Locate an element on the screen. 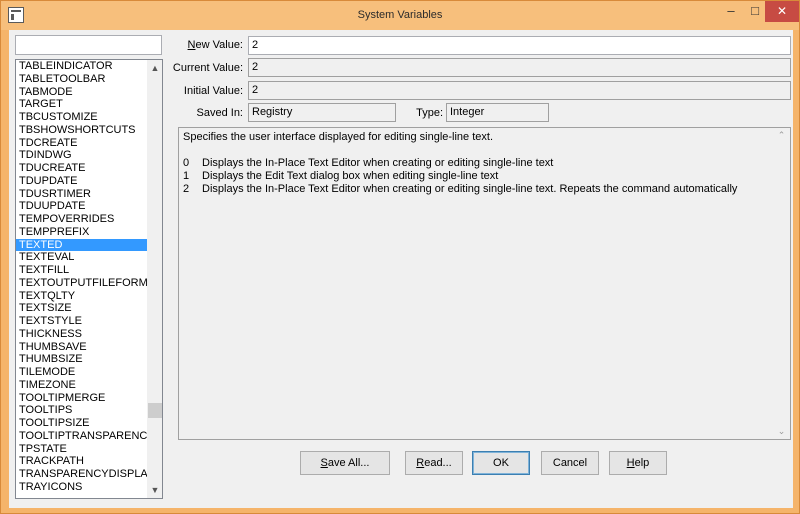  chevron-up-icon: ⌃ is located at coordinates (781, 135).